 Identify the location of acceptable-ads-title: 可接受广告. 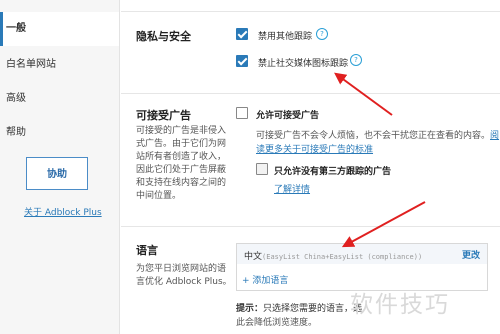
(163, 115).